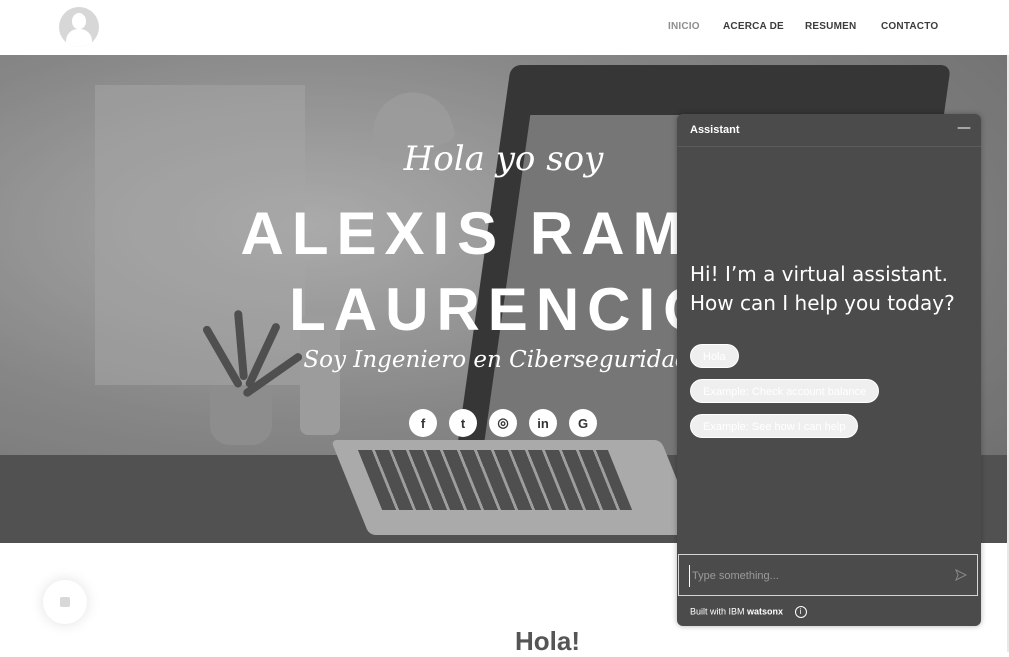 Image resolution: width=1009 pixels, height=657 pixels. I want to click on section-heading: Hola!, so click(547, 641).